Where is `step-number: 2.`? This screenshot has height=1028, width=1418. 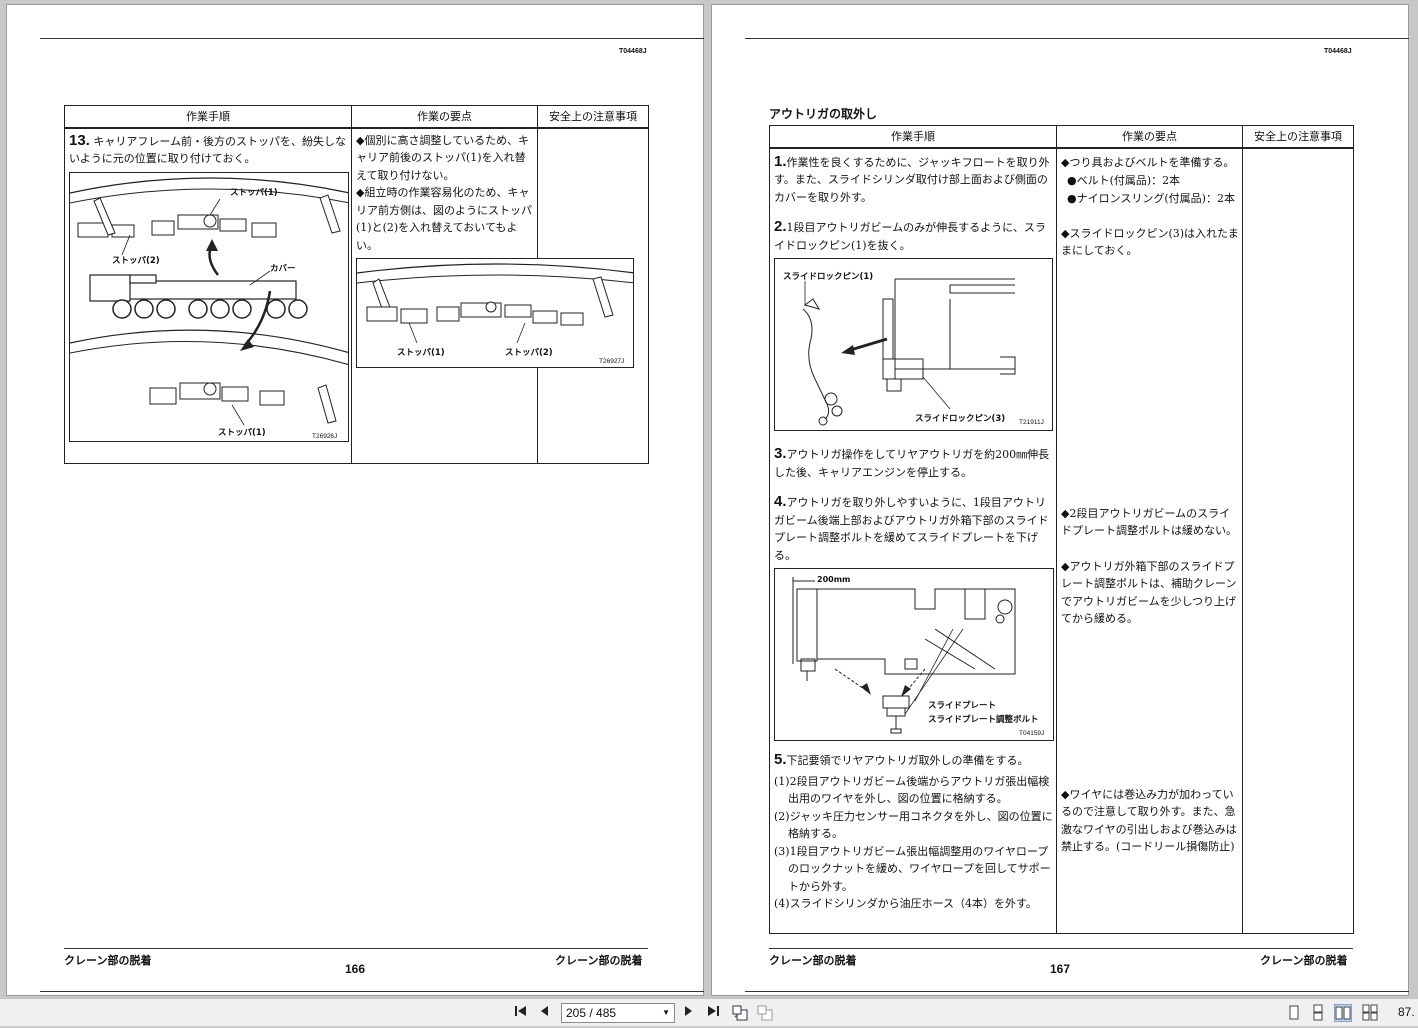
step-number: 2. is located at coordinates (780, 226).